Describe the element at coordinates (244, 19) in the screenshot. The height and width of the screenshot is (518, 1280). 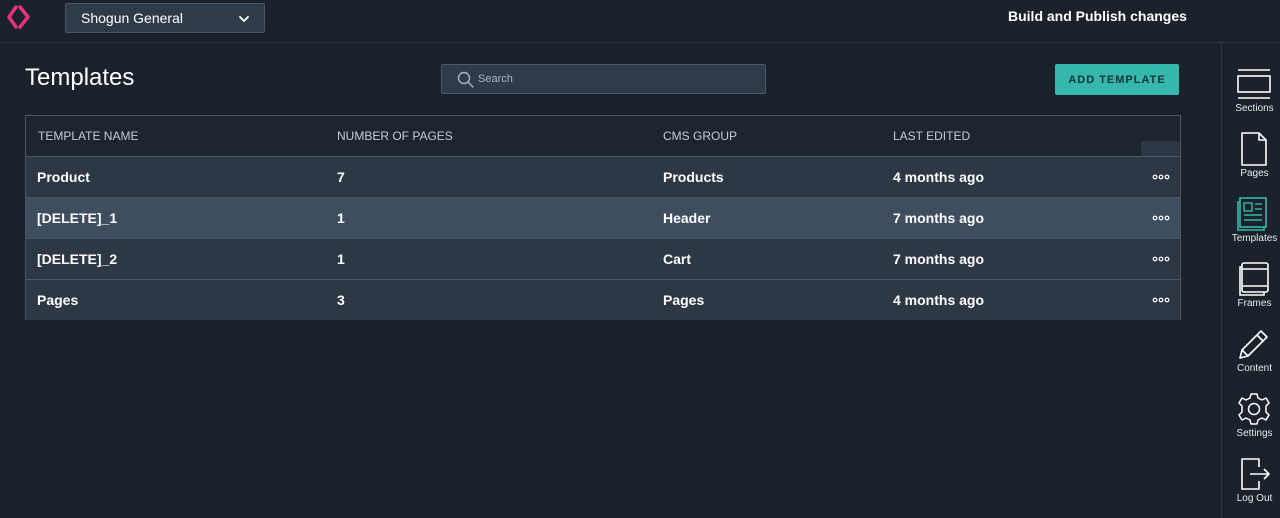
I see `chevron-down-icon` at that location.